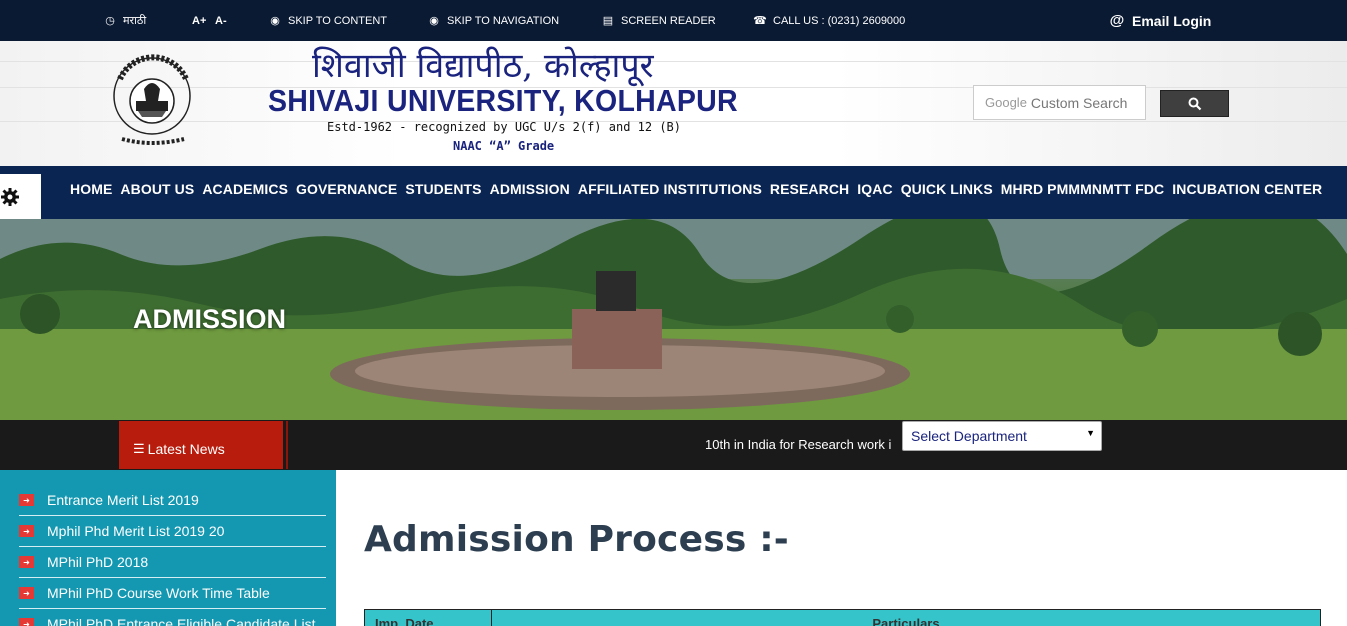 This screenshot has height=626, width=1347. I want to click on nav-item-academics: ACADEMICS, so click(249, 189).